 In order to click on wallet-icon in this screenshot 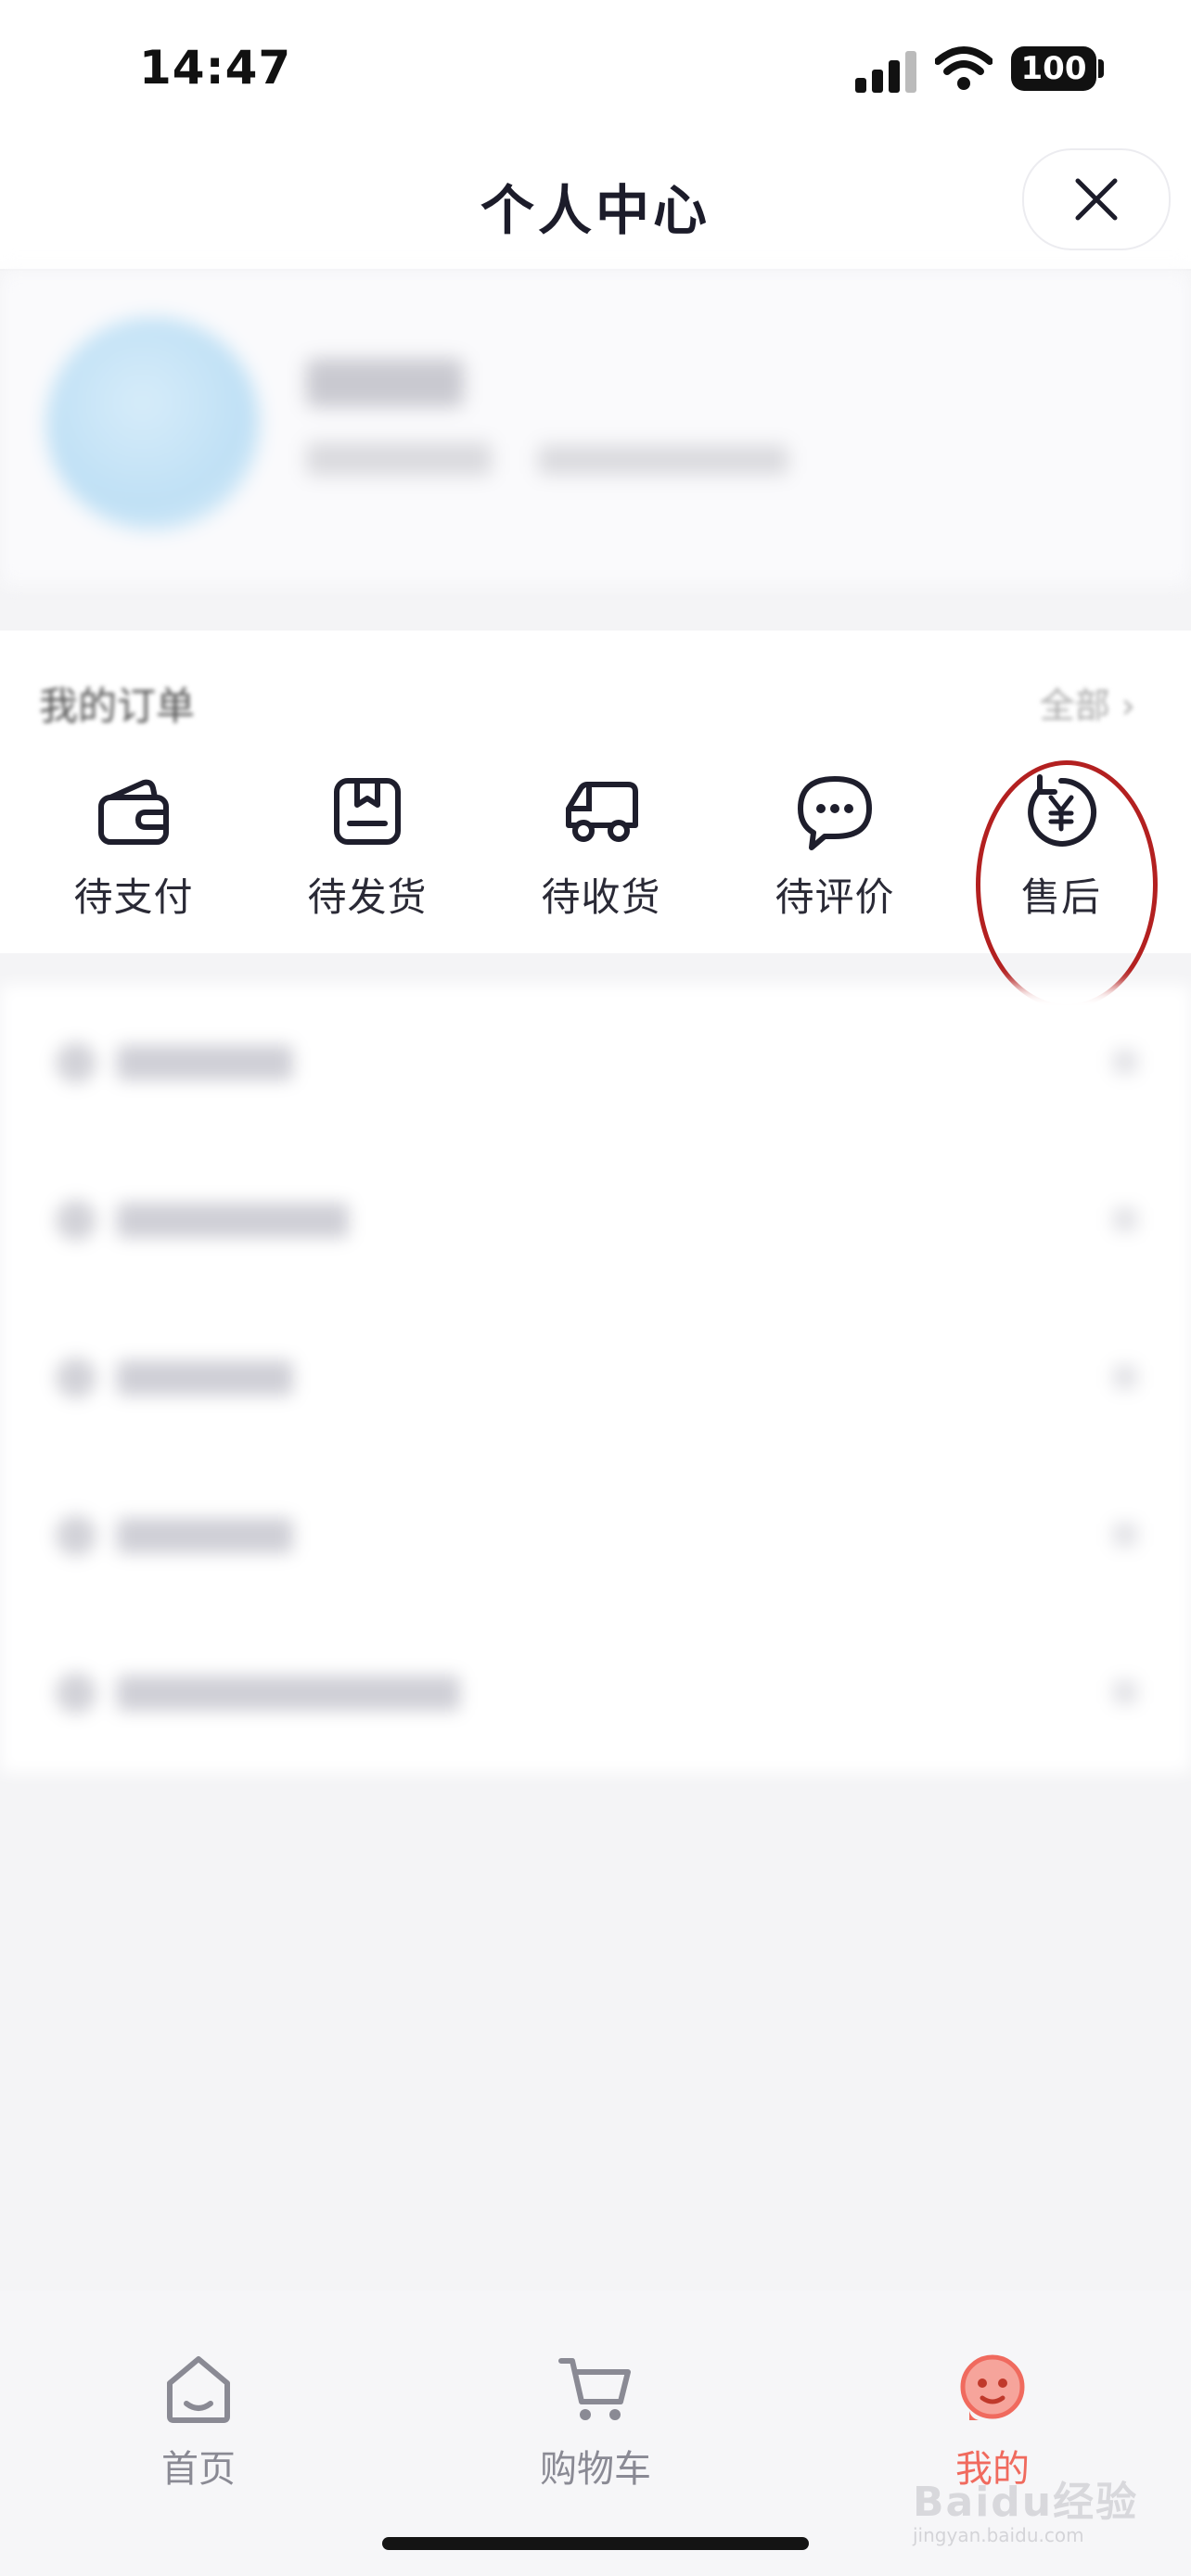, I will do `click(133, 812)`.